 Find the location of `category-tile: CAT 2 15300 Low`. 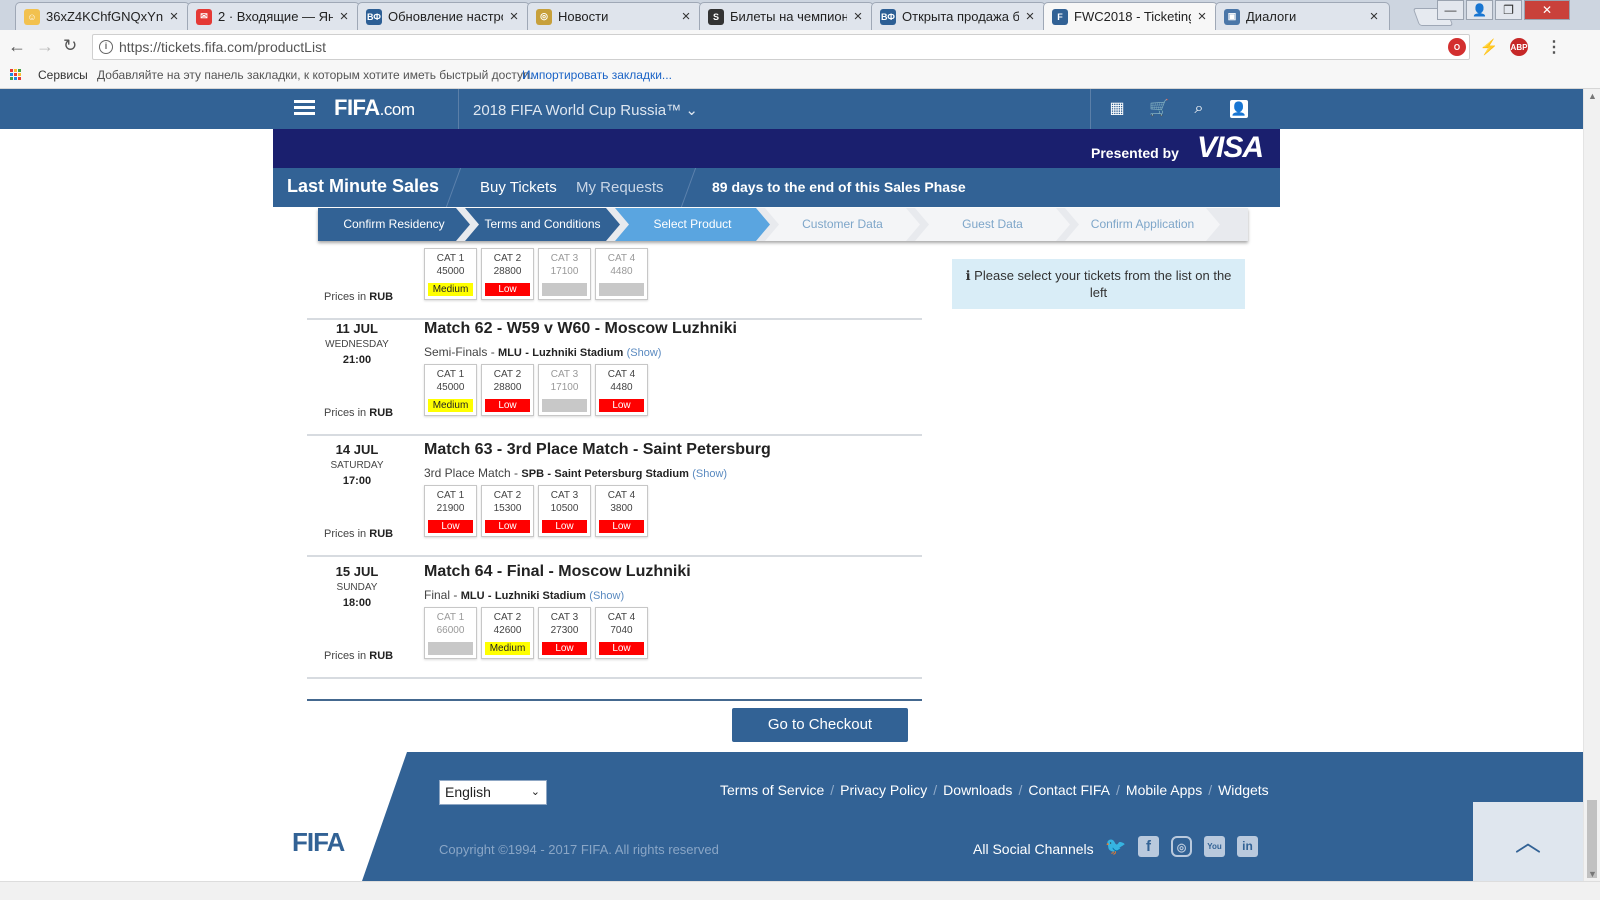

category-tile: CAT 2 15300 Low is located at coordinates (507, 511).